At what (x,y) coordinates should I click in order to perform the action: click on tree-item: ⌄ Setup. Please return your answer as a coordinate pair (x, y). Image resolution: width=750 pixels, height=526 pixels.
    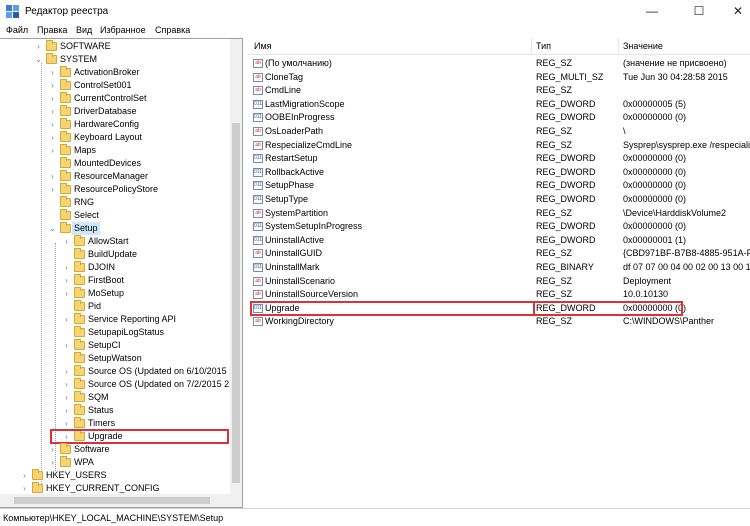
    Looking at the image, I should click on (114, 228).